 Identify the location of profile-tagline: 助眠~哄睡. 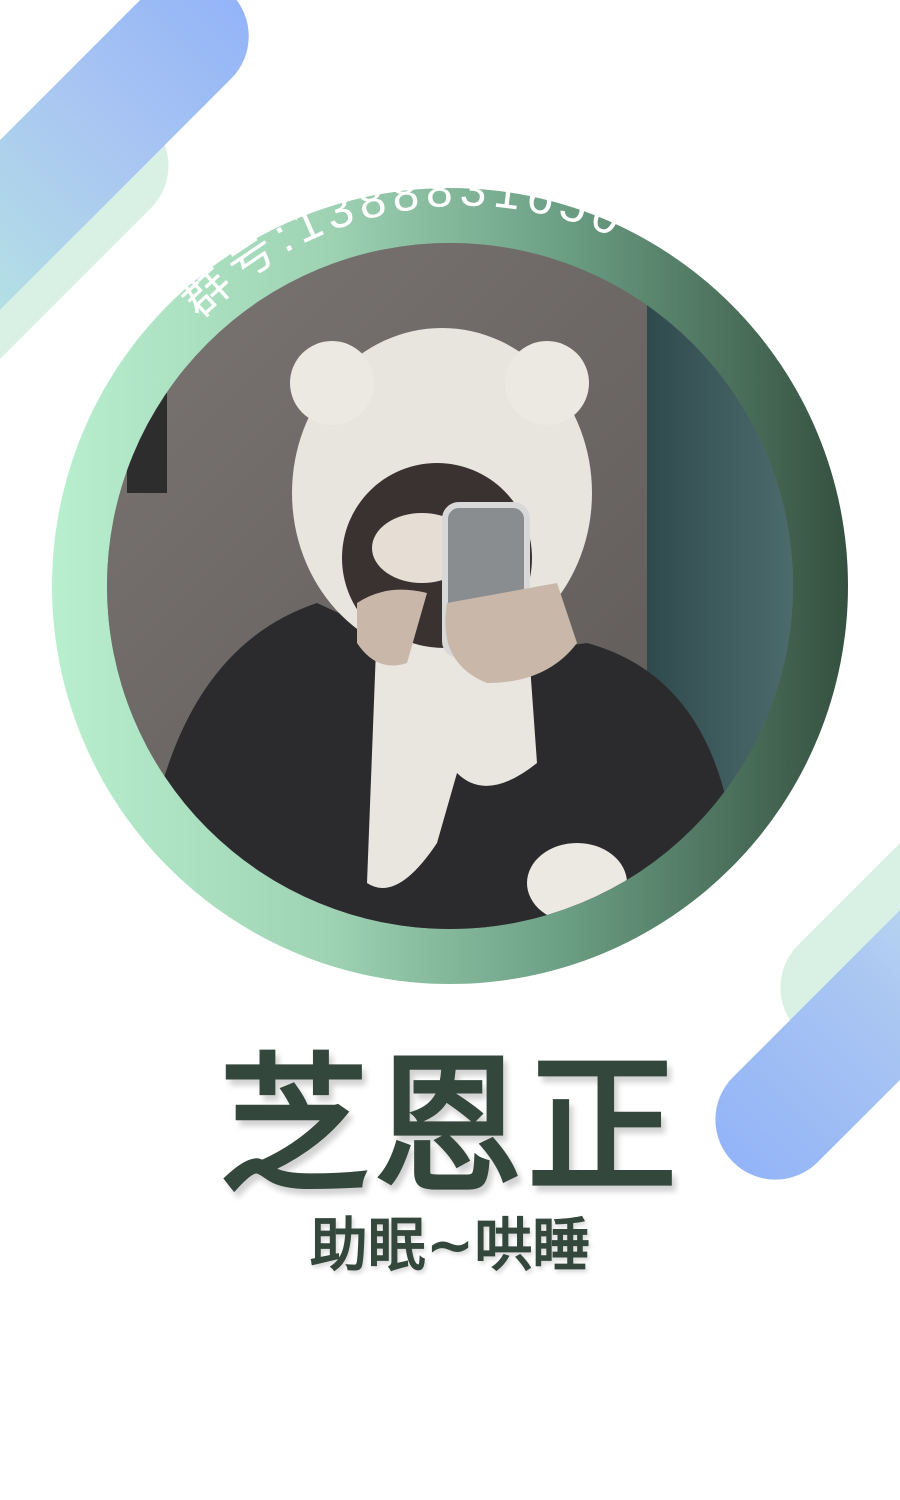
(450, 1245).